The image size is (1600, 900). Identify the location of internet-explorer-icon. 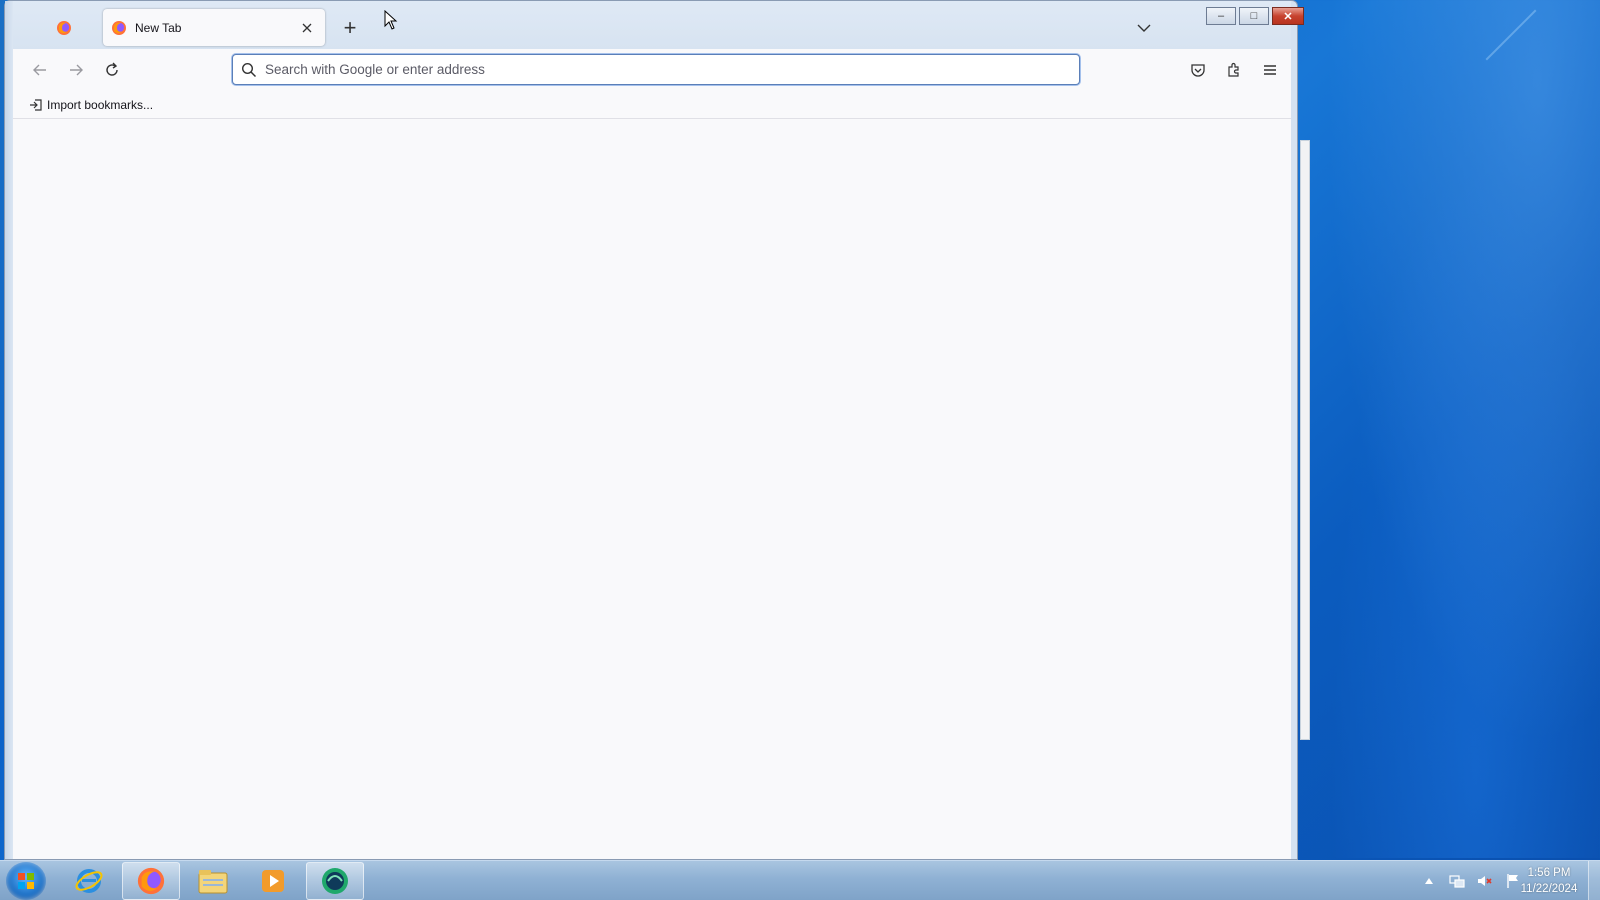
(89, 881).